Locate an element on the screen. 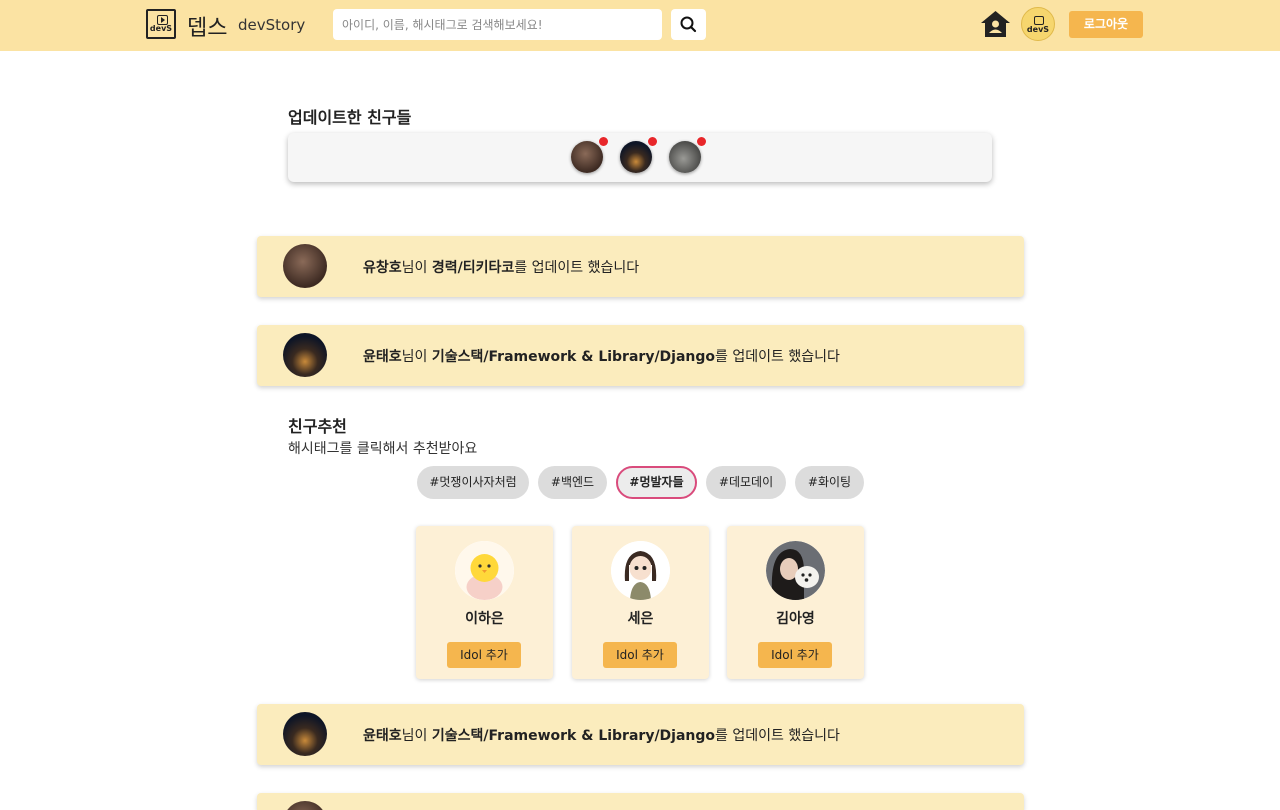 This screenshot has width=1280, height=810. user-name: 이하은 is located at coordinates (484, 619).